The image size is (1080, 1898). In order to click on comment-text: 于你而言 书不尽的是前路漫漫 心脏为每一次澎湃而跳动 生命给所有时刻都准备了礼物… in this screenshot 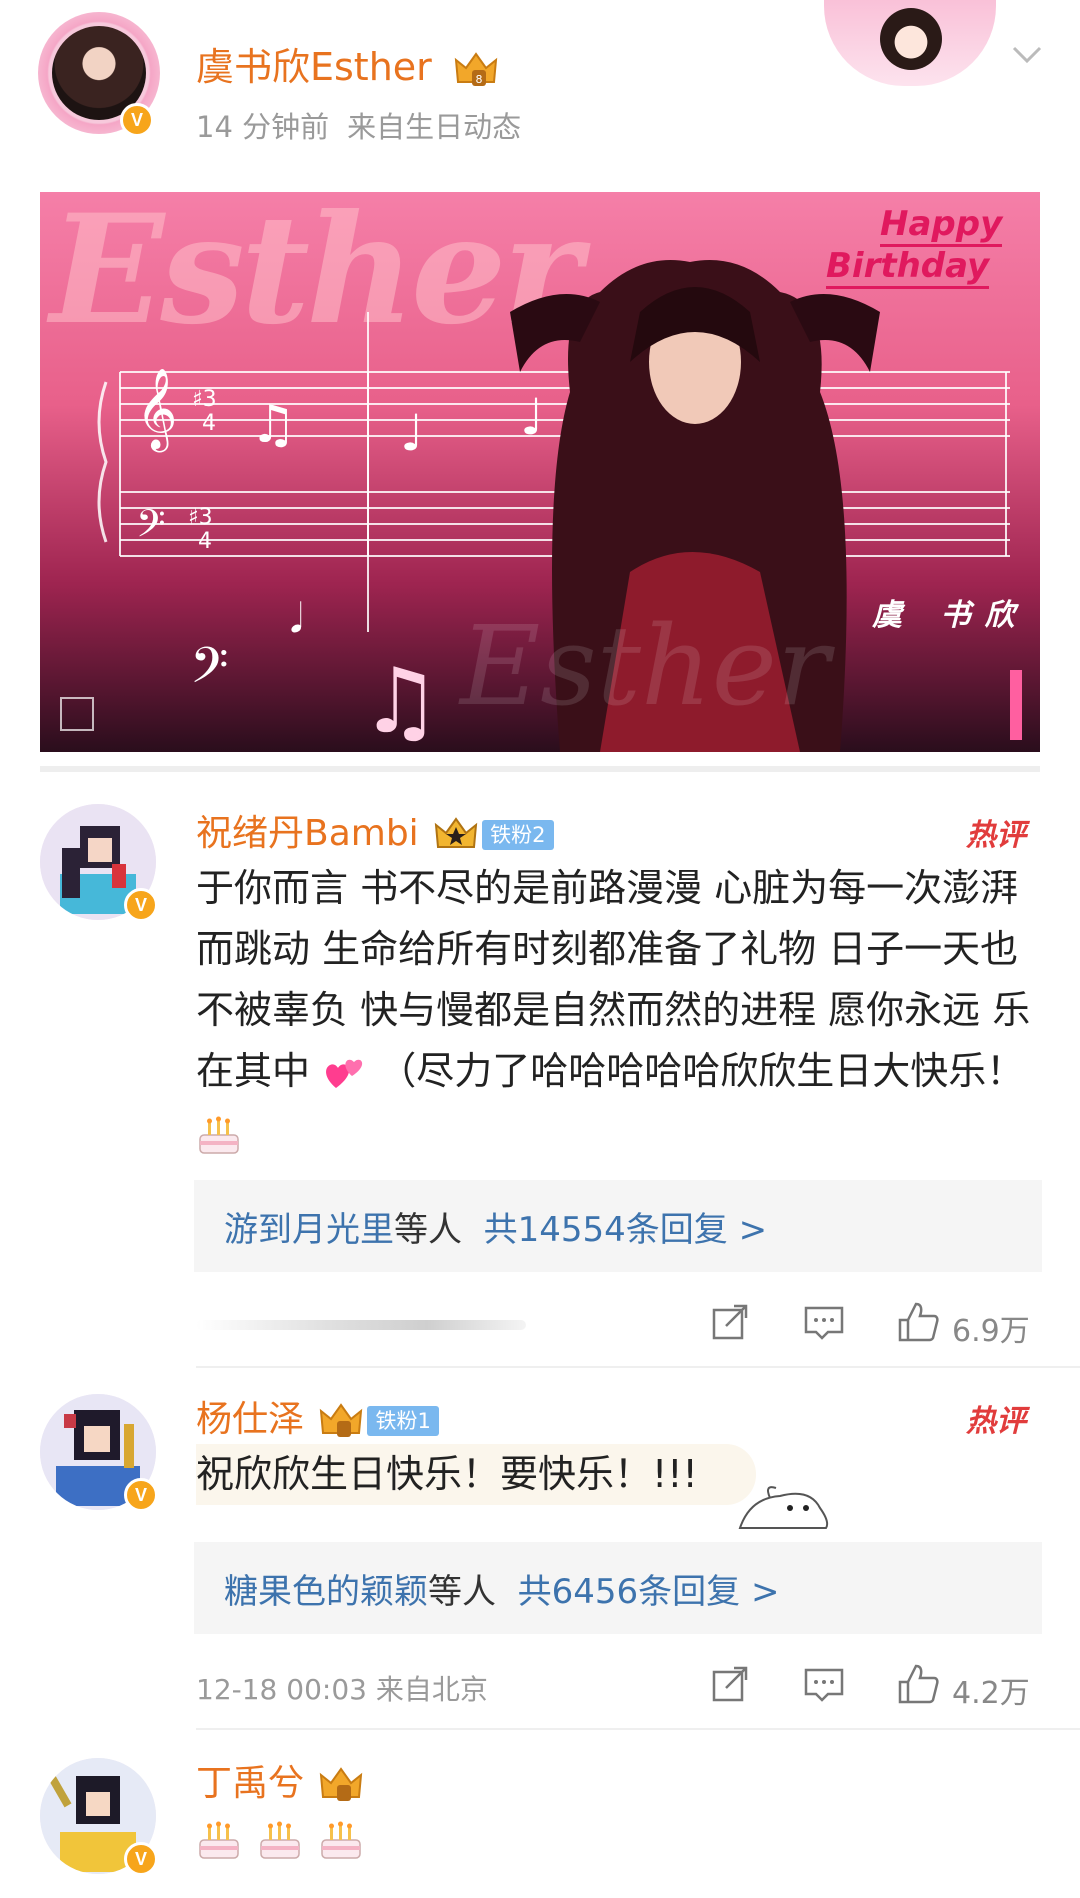, I will do `click(622, 1010)`.